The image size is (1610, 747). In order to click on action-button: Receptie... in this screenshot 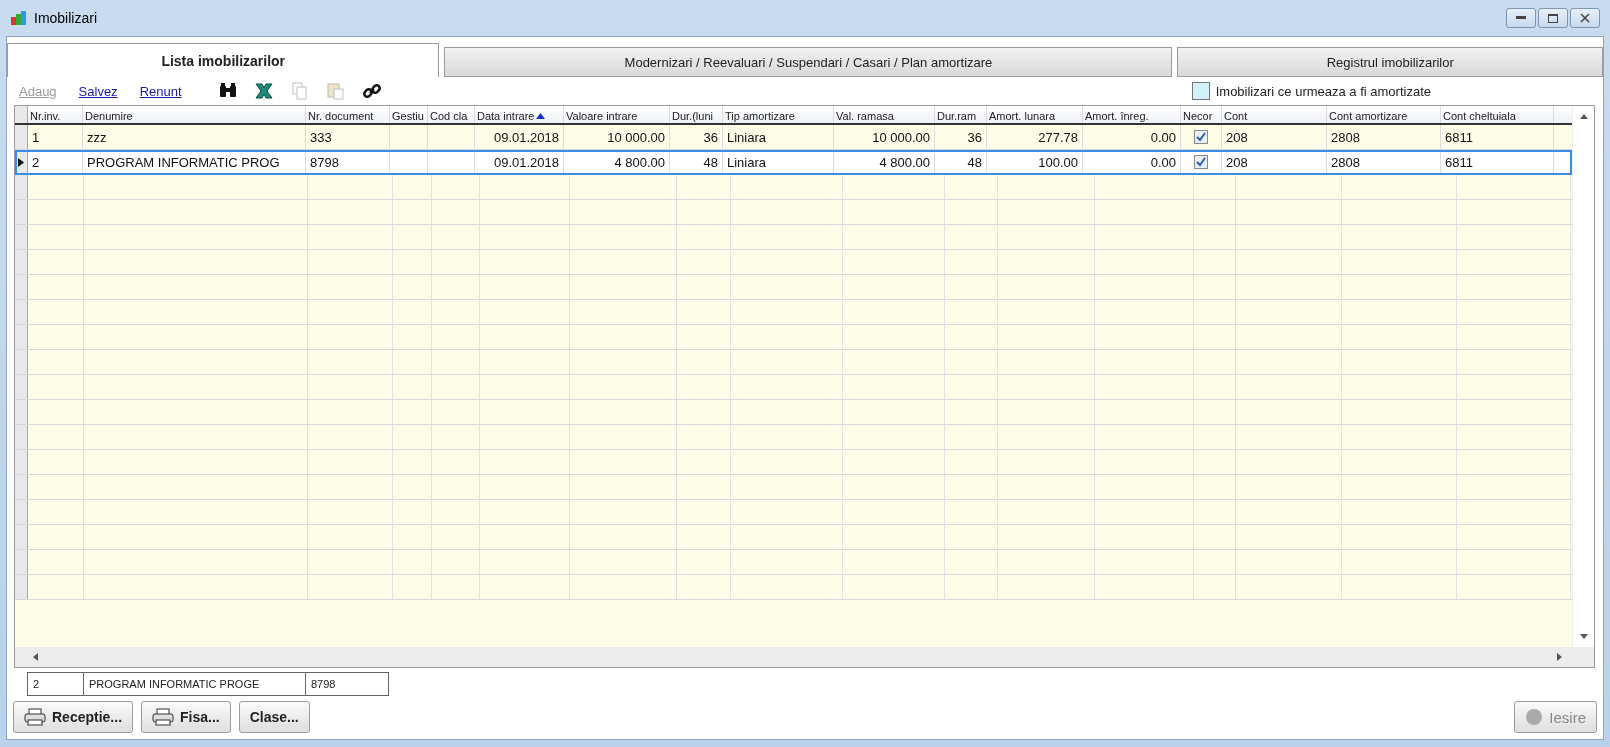, I will do `click(73, 717)`.